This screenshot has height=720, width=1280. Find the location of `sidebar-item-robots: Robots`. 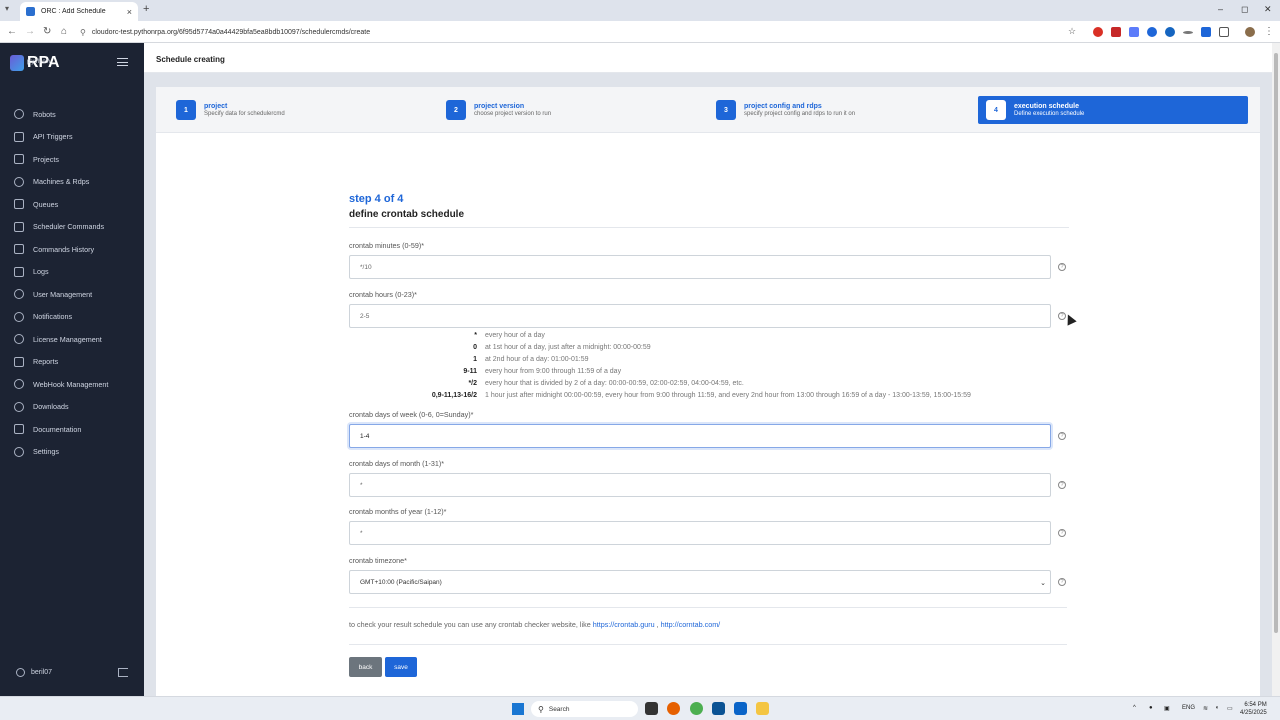

sidebar-item-robots: Robots is located at coordinates (72, 114).